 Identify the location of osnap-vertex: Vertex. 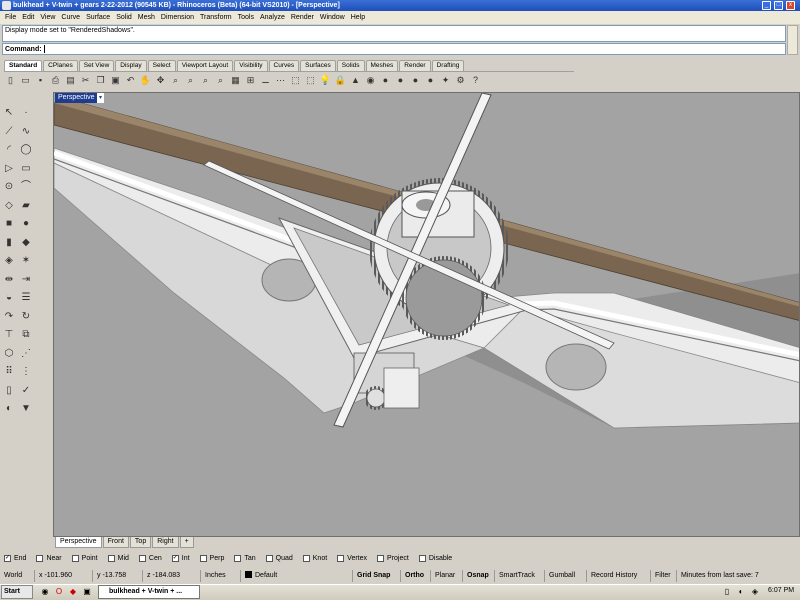
(352, 558).